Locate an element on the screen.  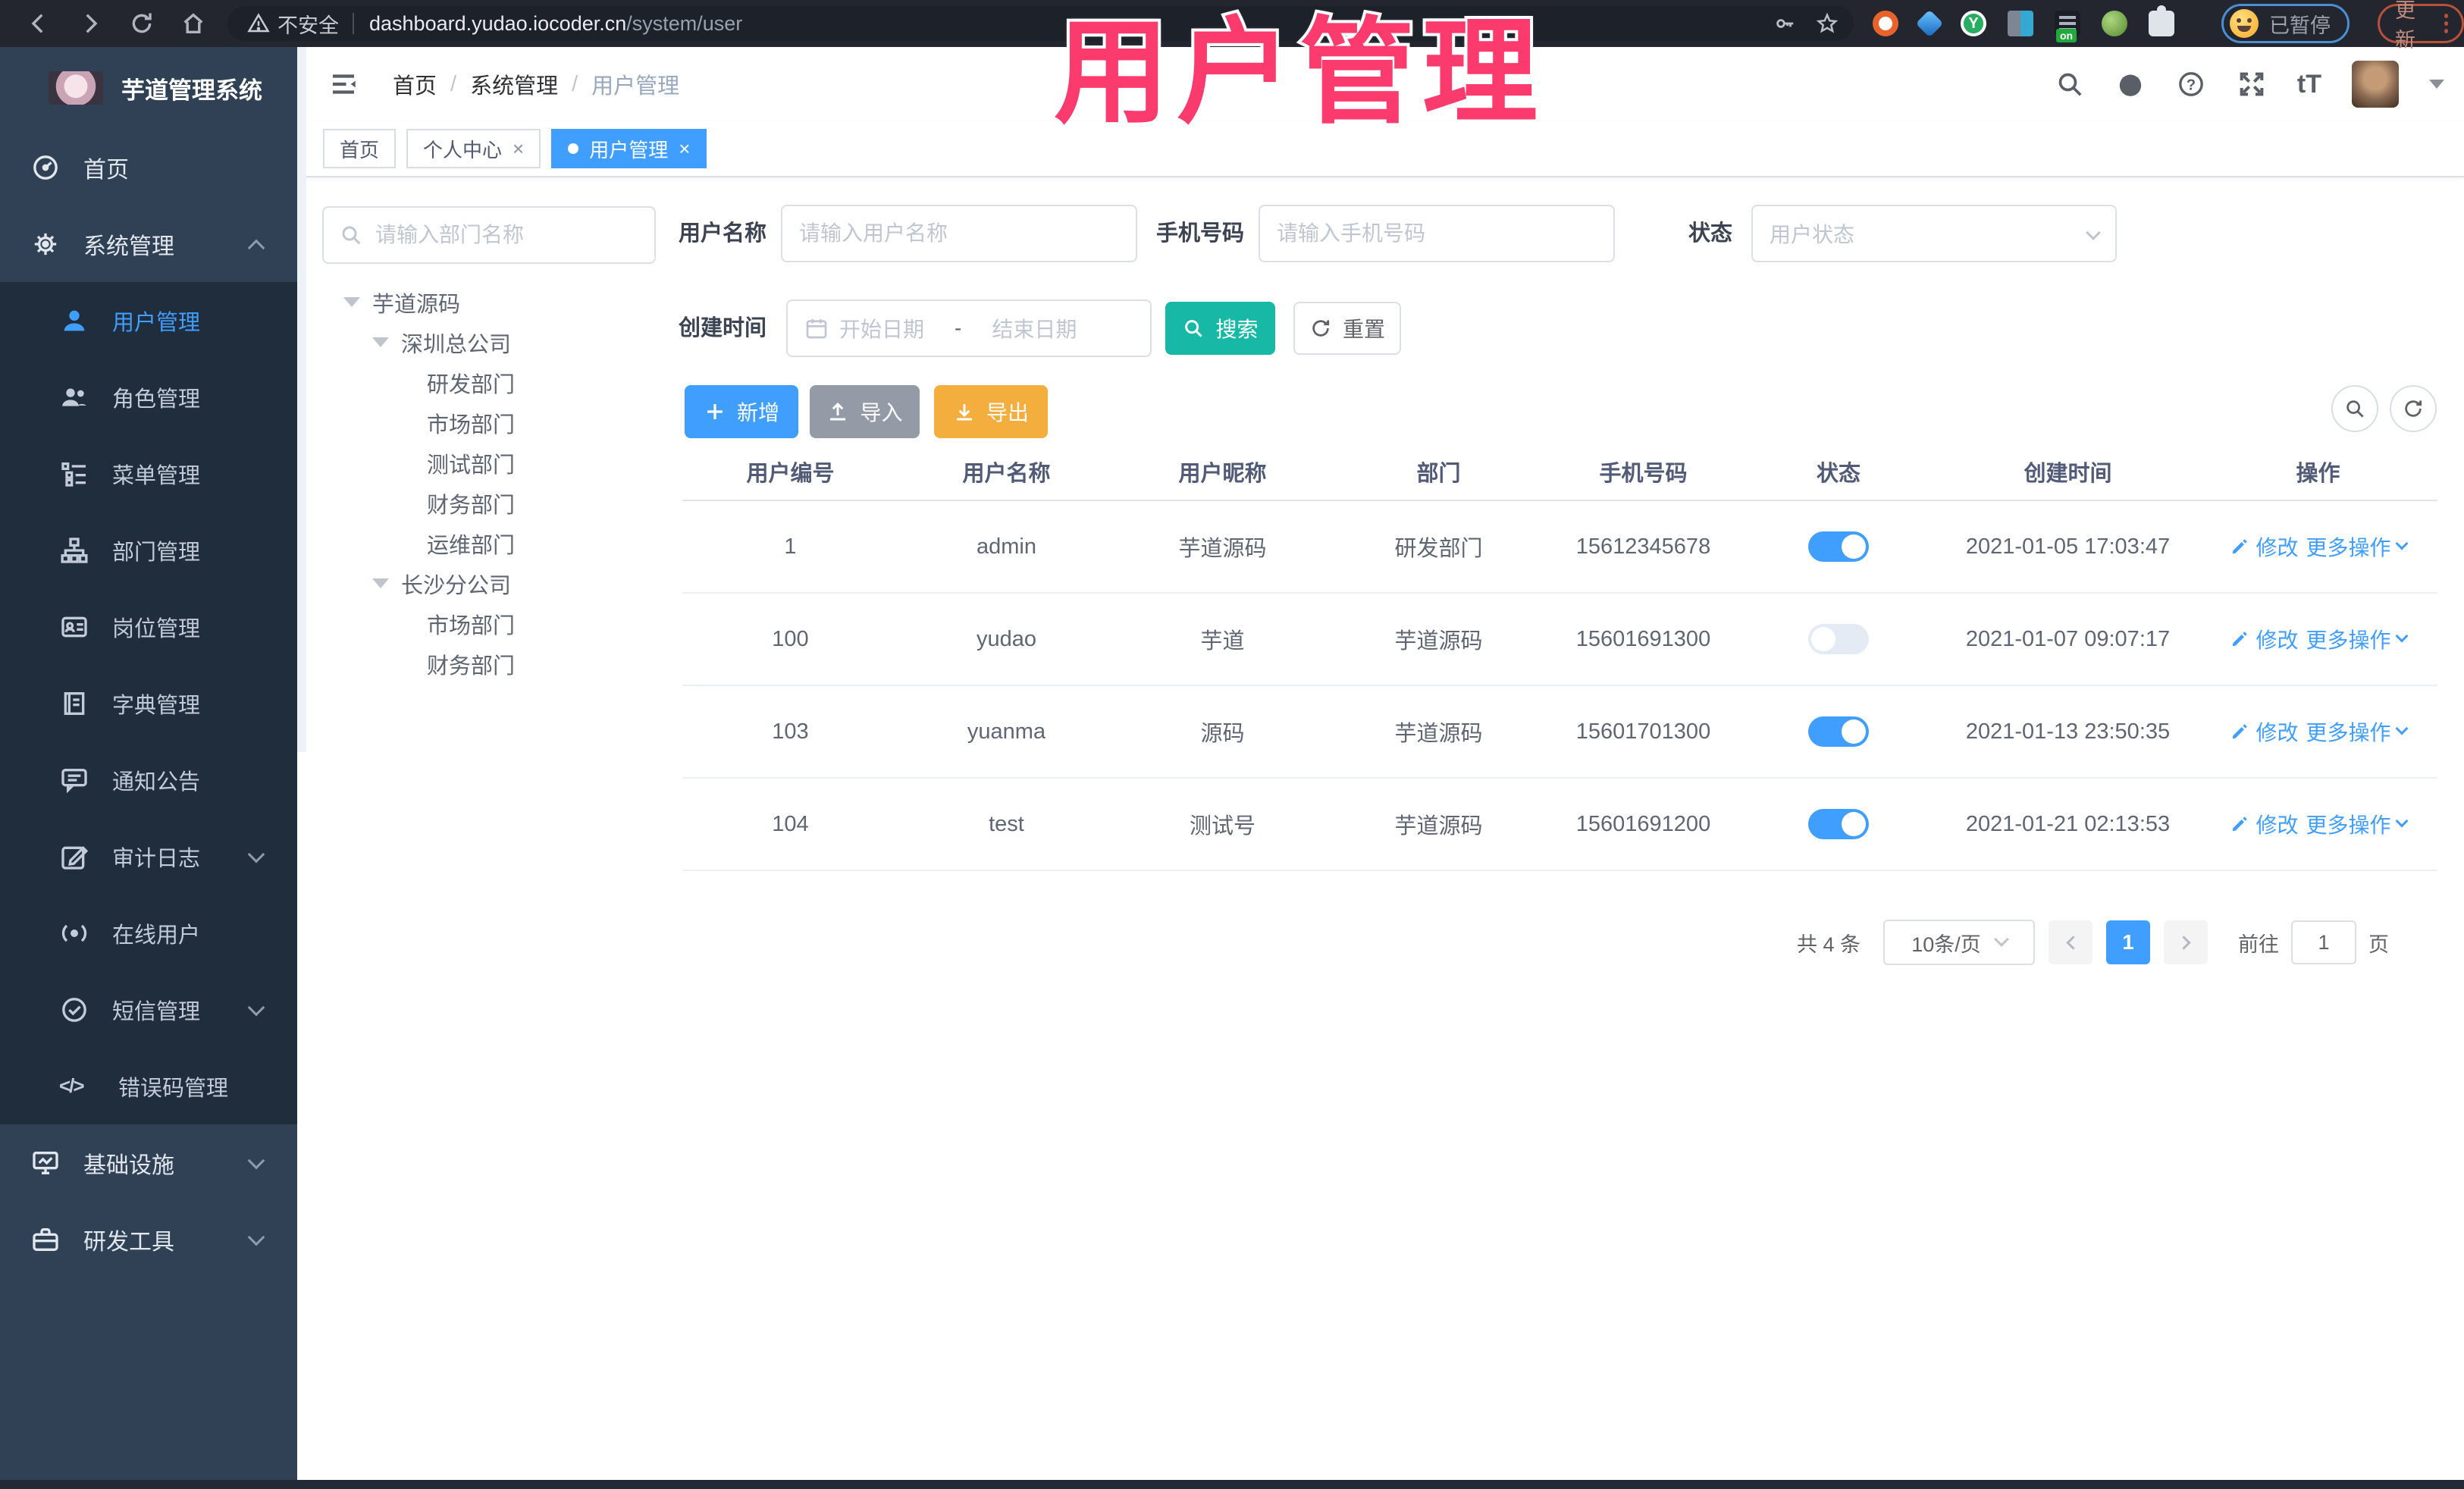
tree-node: 长沙分公司 is located at coordinates (493, 583).